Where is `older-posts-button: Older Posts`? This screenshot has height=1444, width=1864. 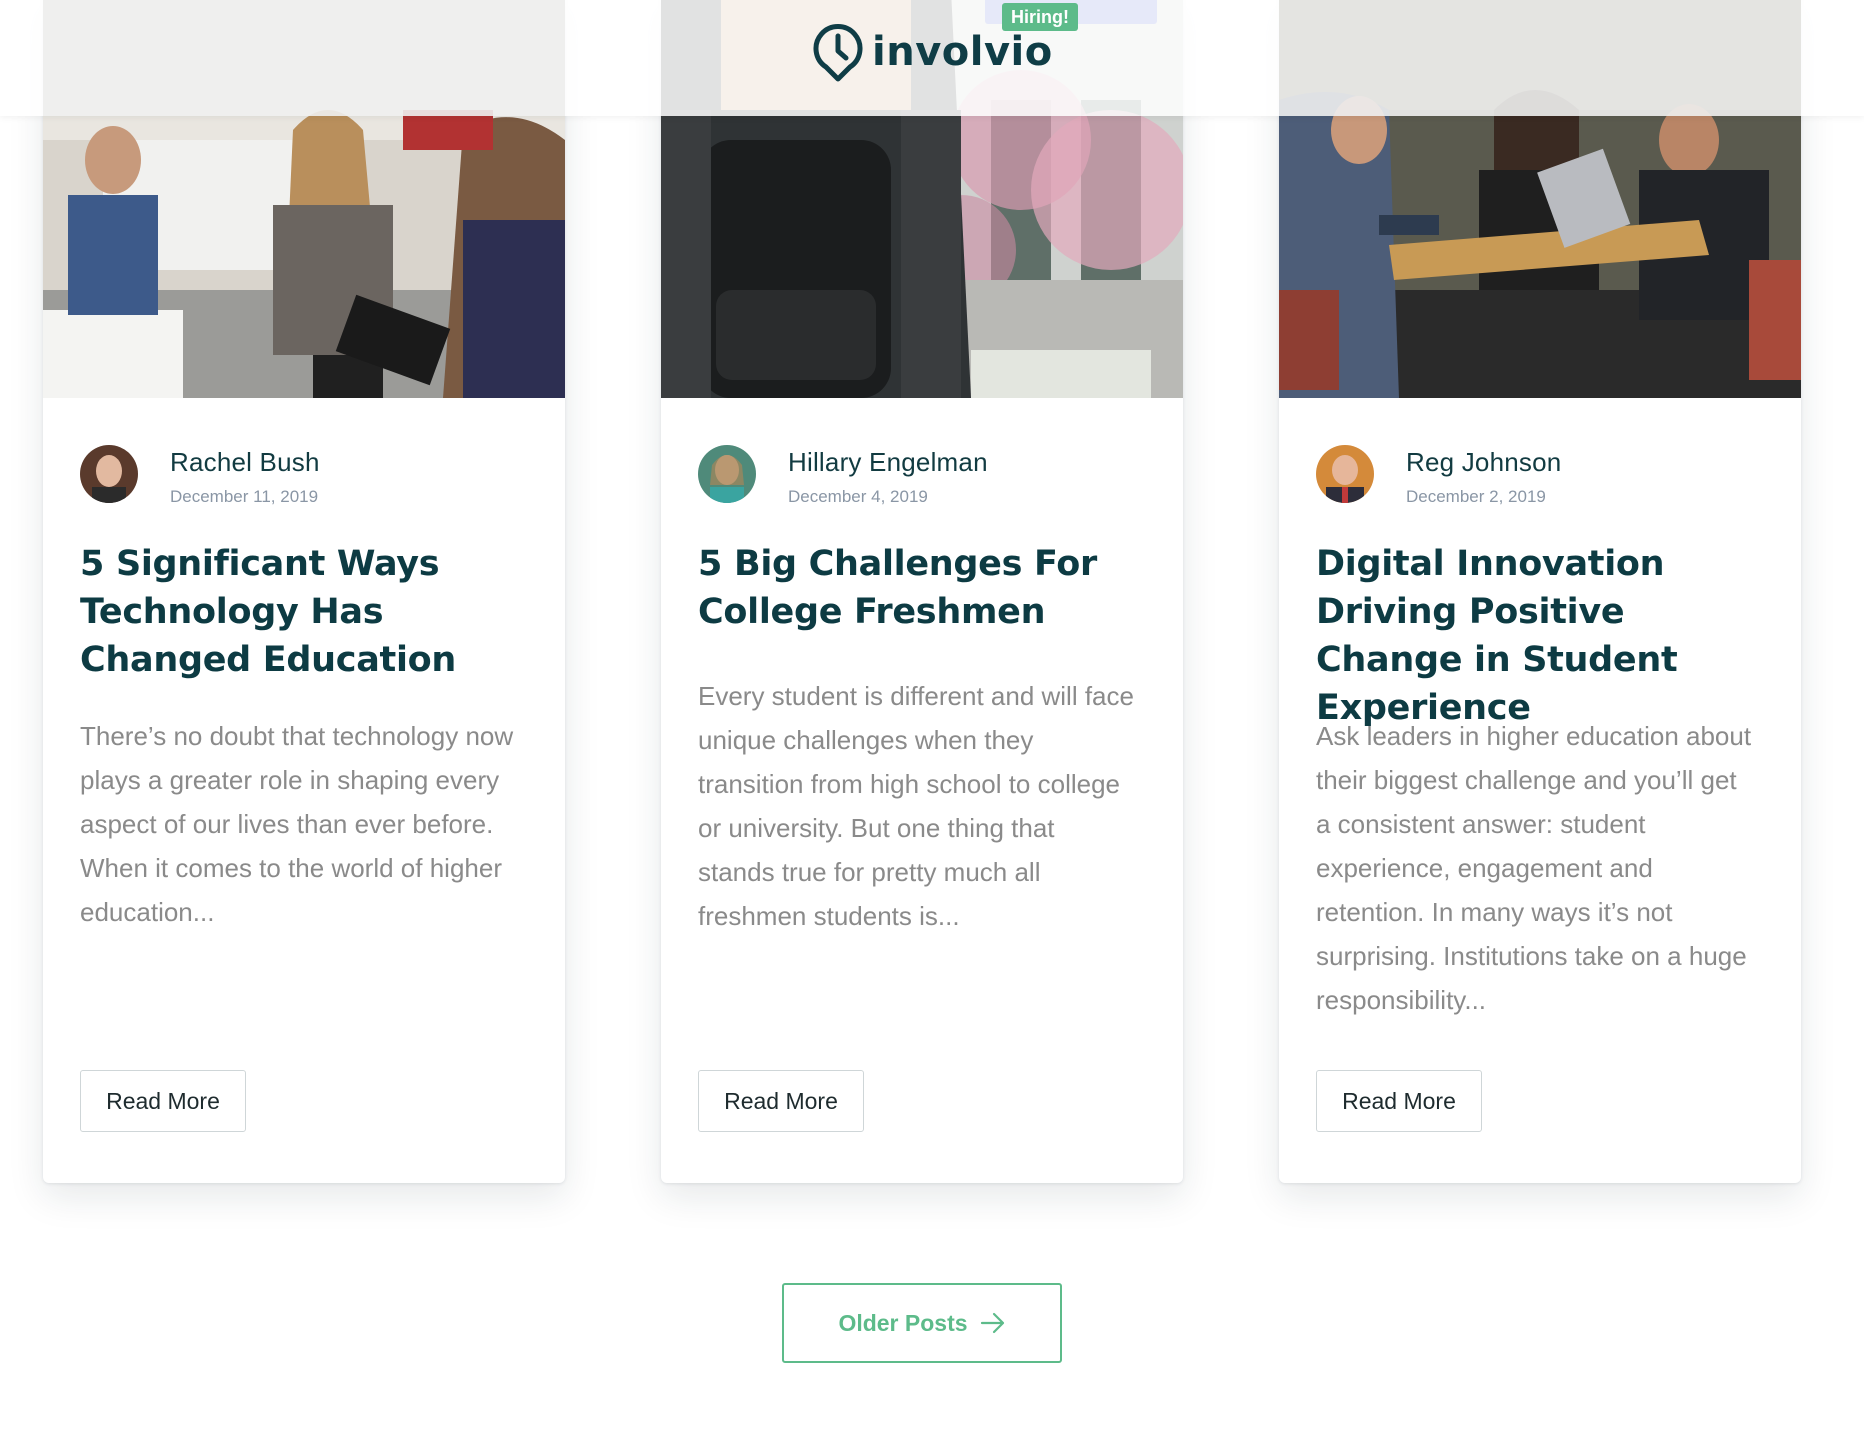
older-posts-button: Older Posts is located at coordinates (922, 1323).